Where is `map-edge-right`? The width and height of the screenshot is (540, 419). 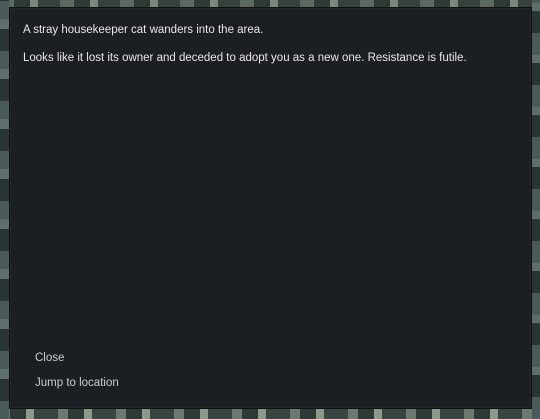 map-edge-right is located at coordinates (536, 209).